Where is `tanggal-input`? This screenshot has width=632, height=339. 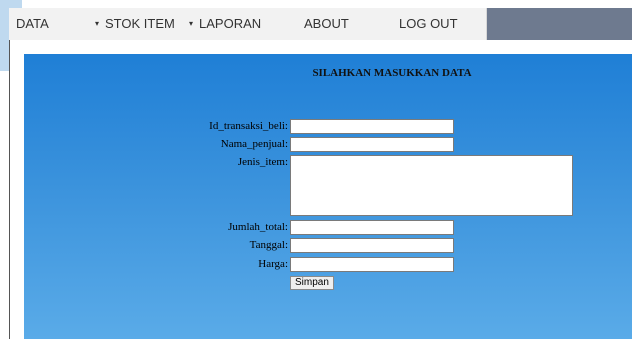
tanggal-input is located at coordinates (372, 245).